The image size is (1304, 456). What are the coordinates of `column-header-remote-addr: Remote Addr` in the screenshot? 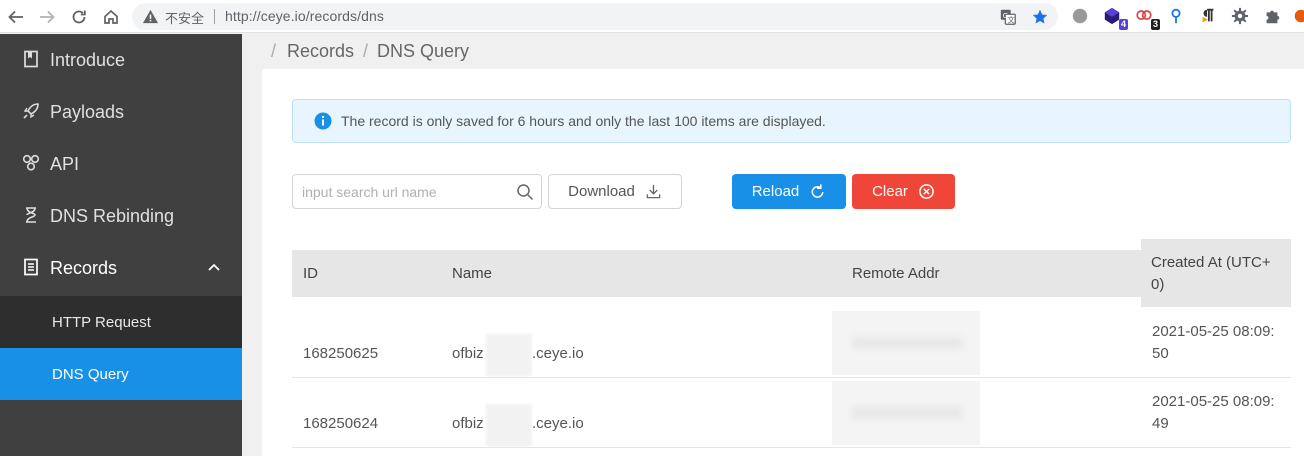 It's located at (896, 273).